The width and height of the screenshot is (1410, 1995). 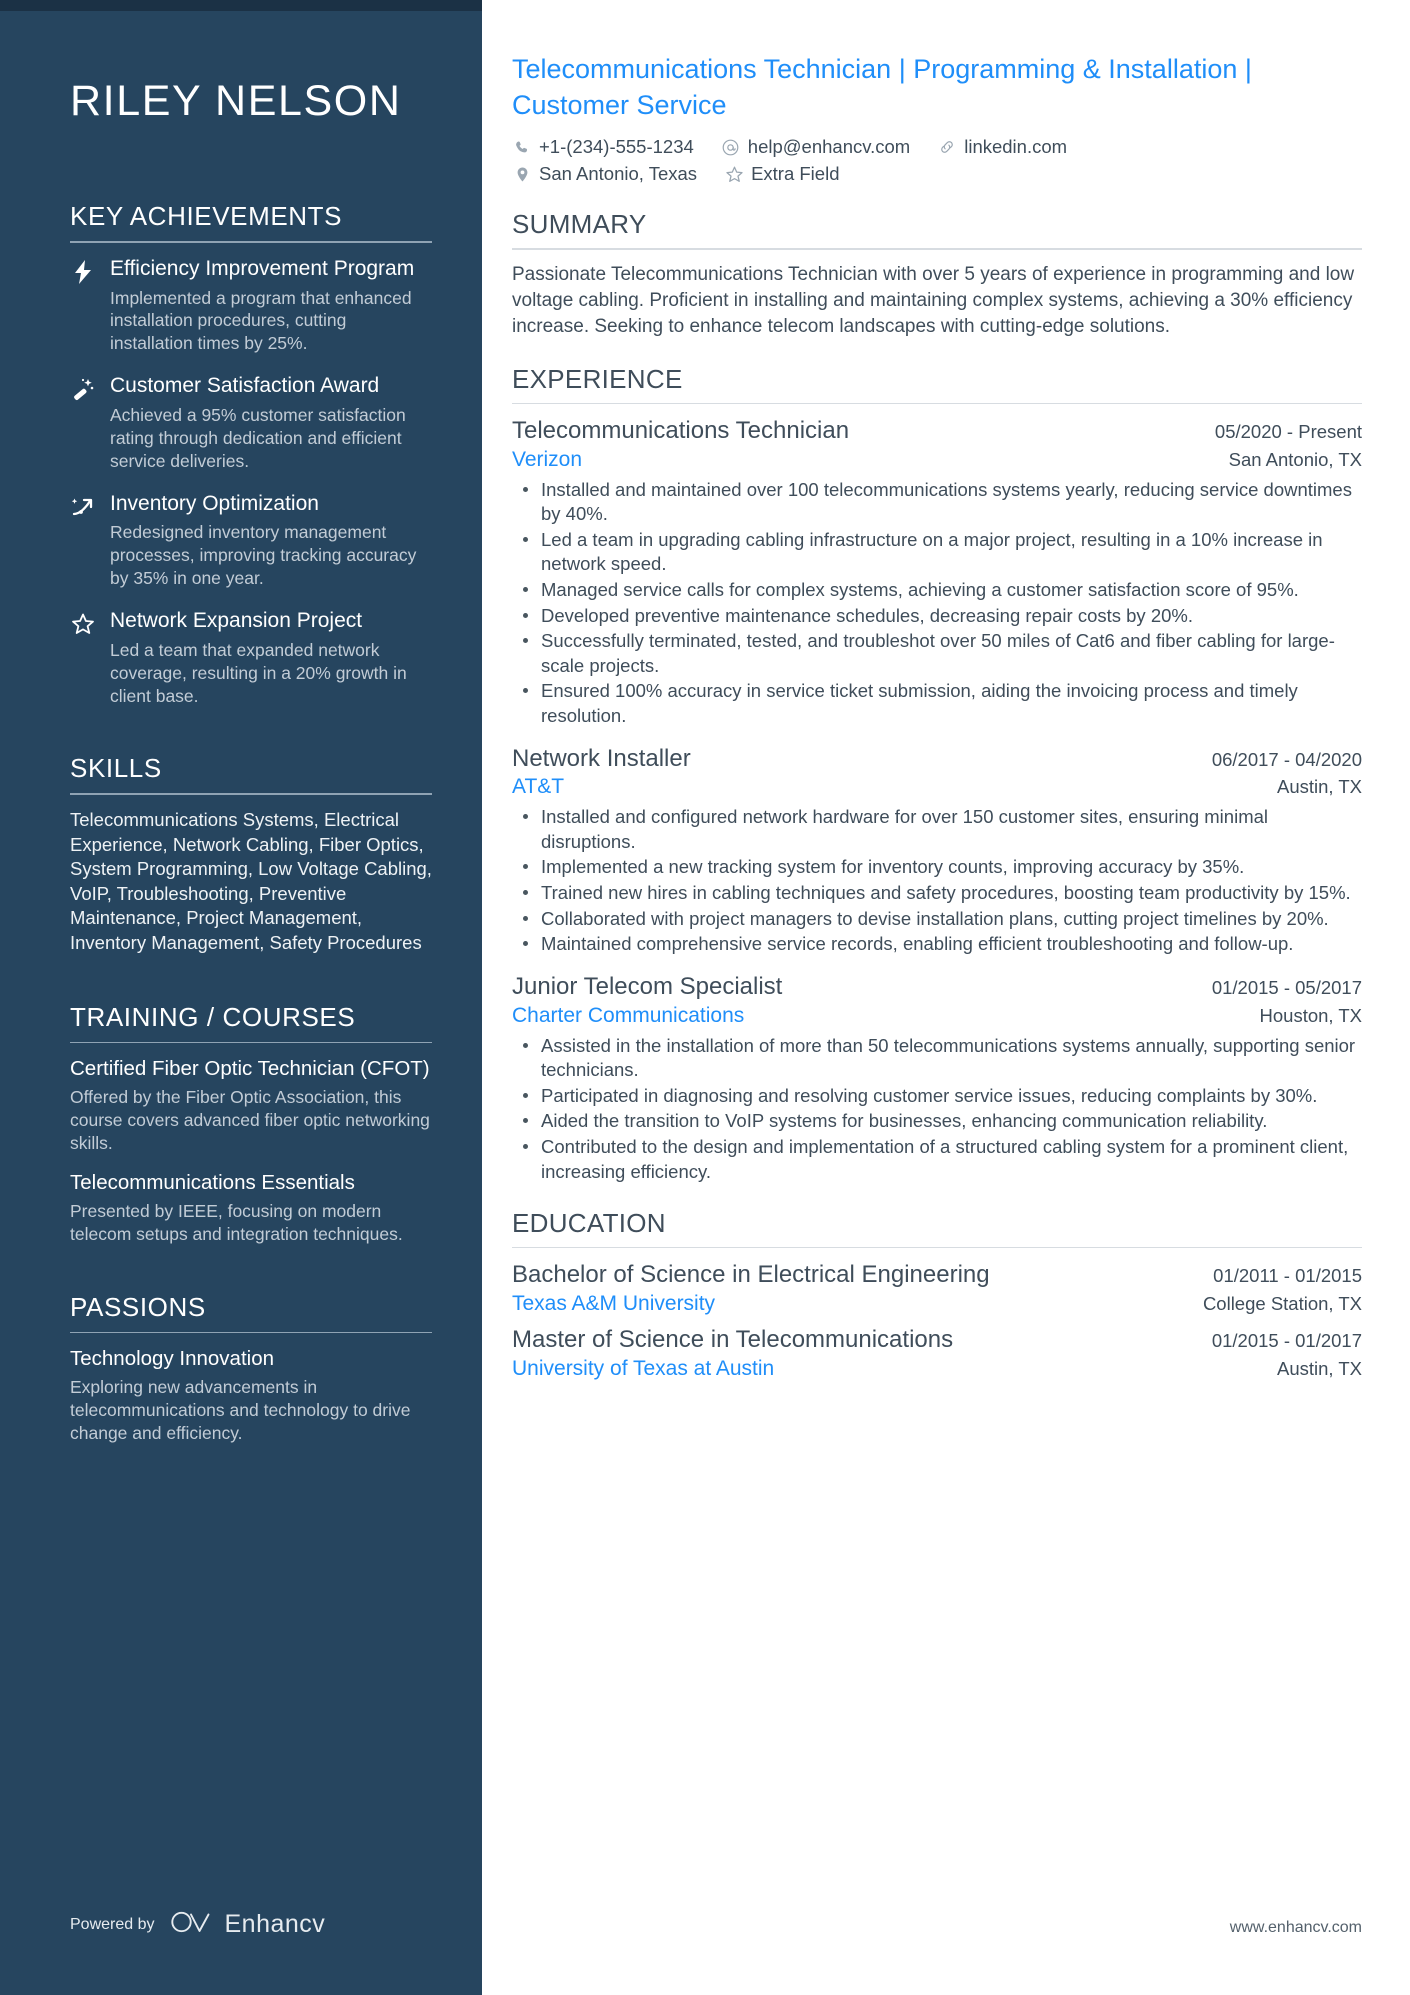 What do you see at coordinates (618, 174) in the screenshot?
I see `location-value: San Antonio, Texas` at bounding box center [618, 174].